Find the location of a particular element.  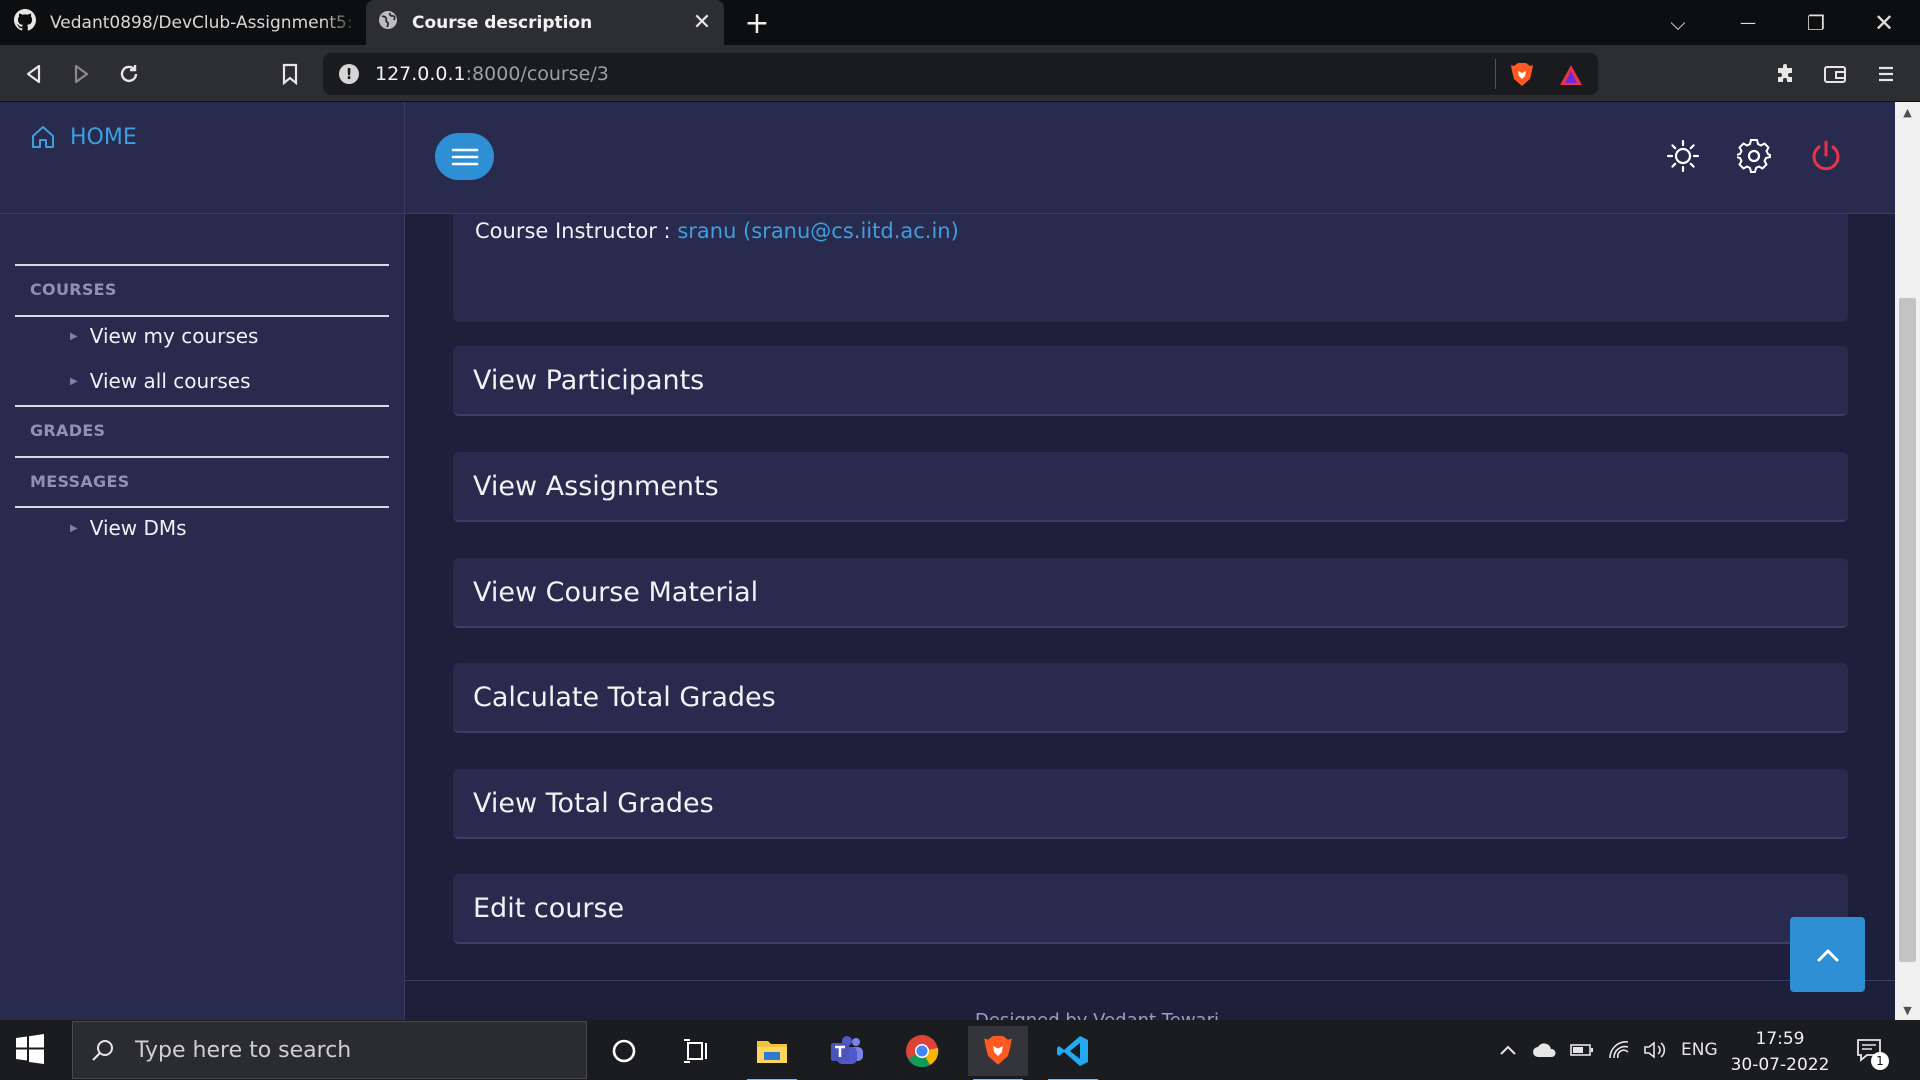

address-bar: ! 127.0.0.1:8000/course/3 is located at coordinates (960, 74).